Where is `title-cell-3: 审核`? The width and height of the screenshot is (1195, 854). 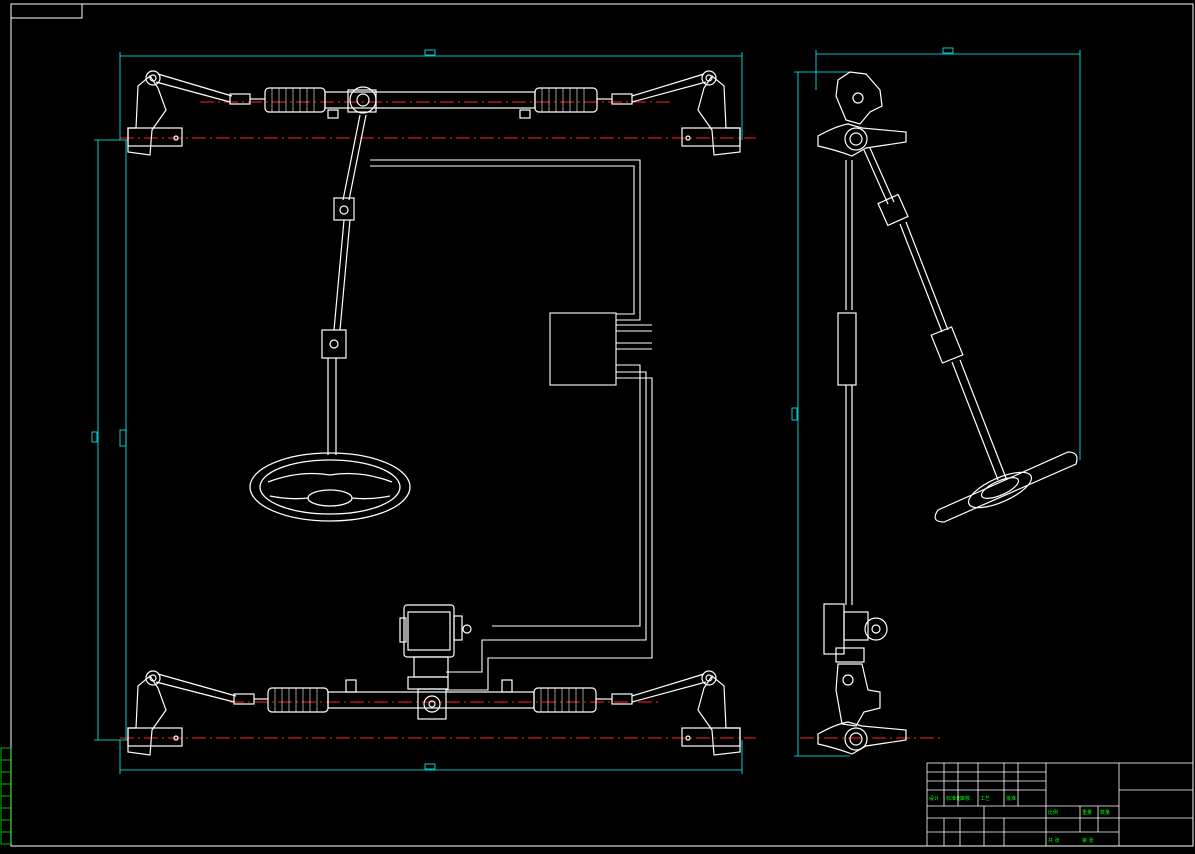 title-cell-3: 审核 is located at coordinates (965, 798).